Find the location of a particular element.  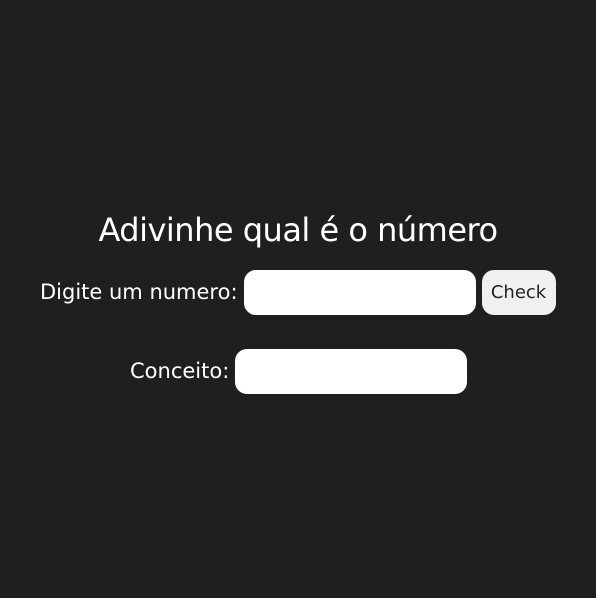

concept-row: Conceito: is located at coordinates (299, 371).